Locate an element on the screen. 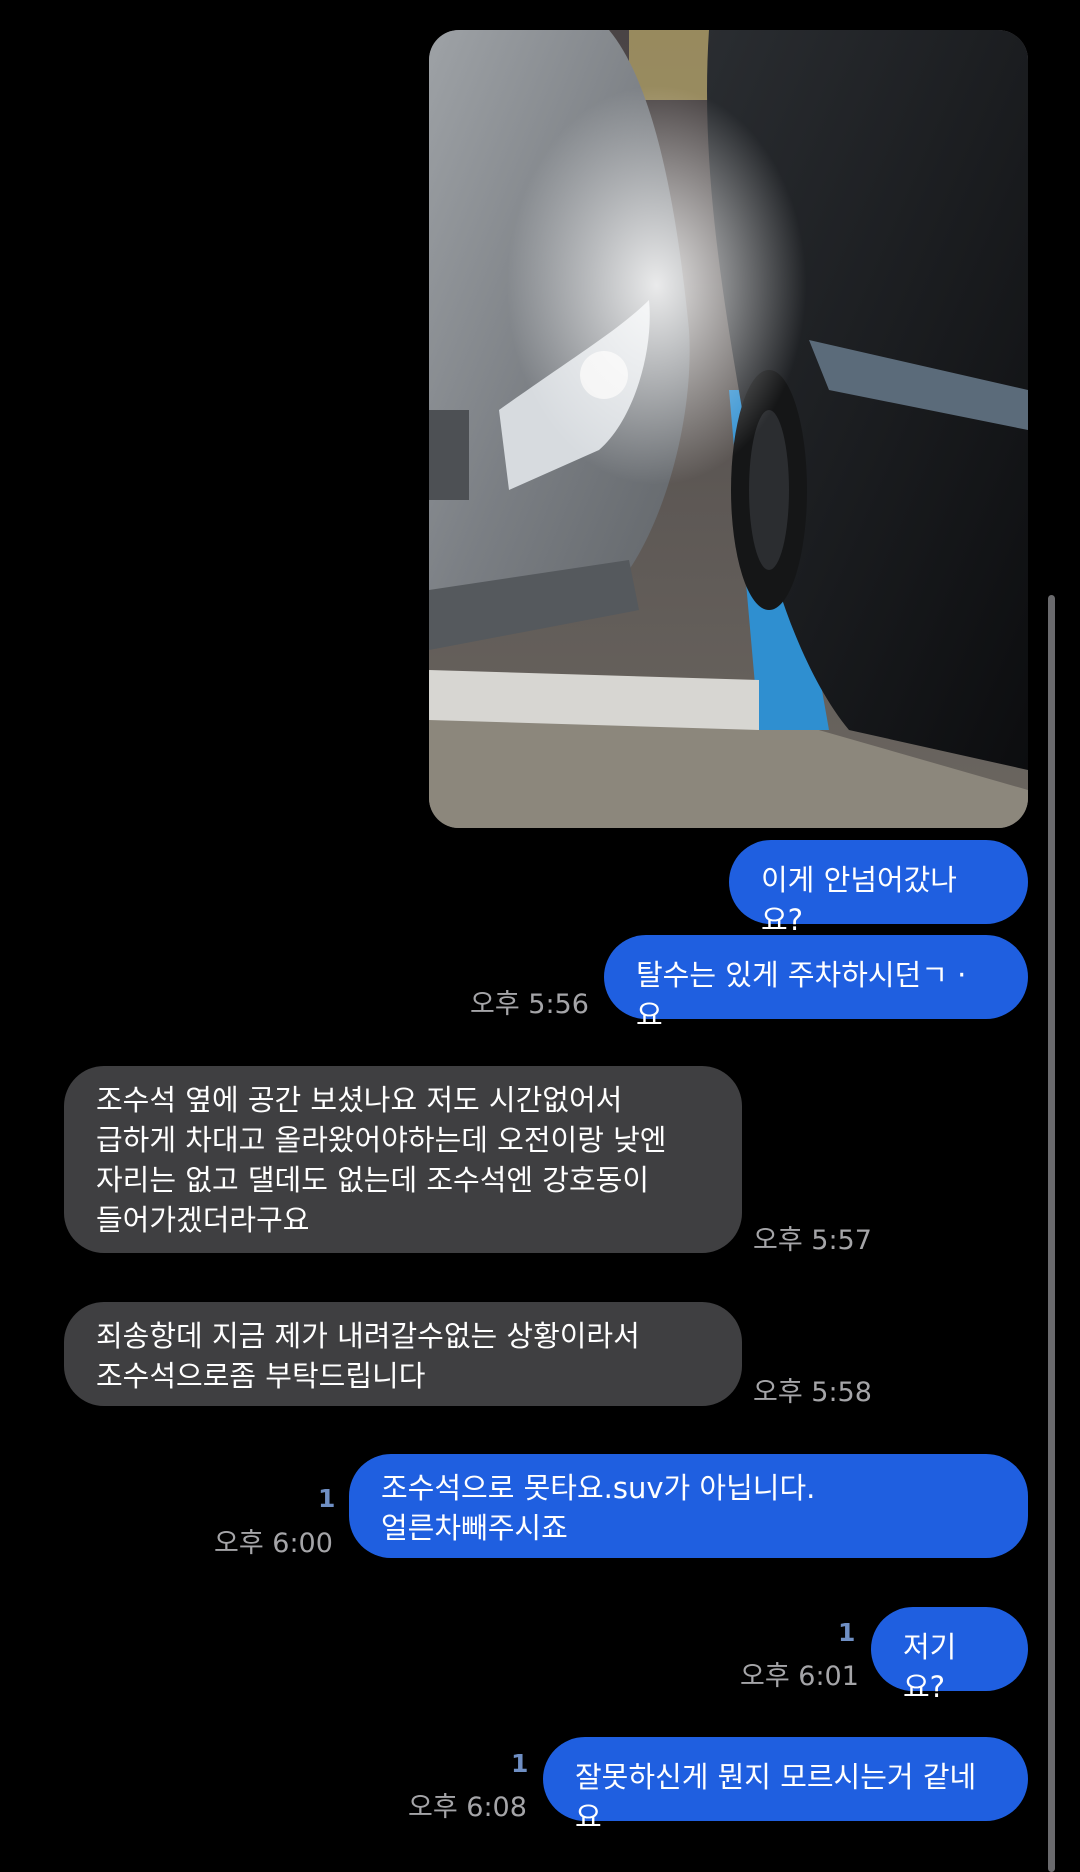  outgoing-message-bubble: 잘못하신게 뭔지 모르시는거 같네요 is located at coordinates (785, 1785).